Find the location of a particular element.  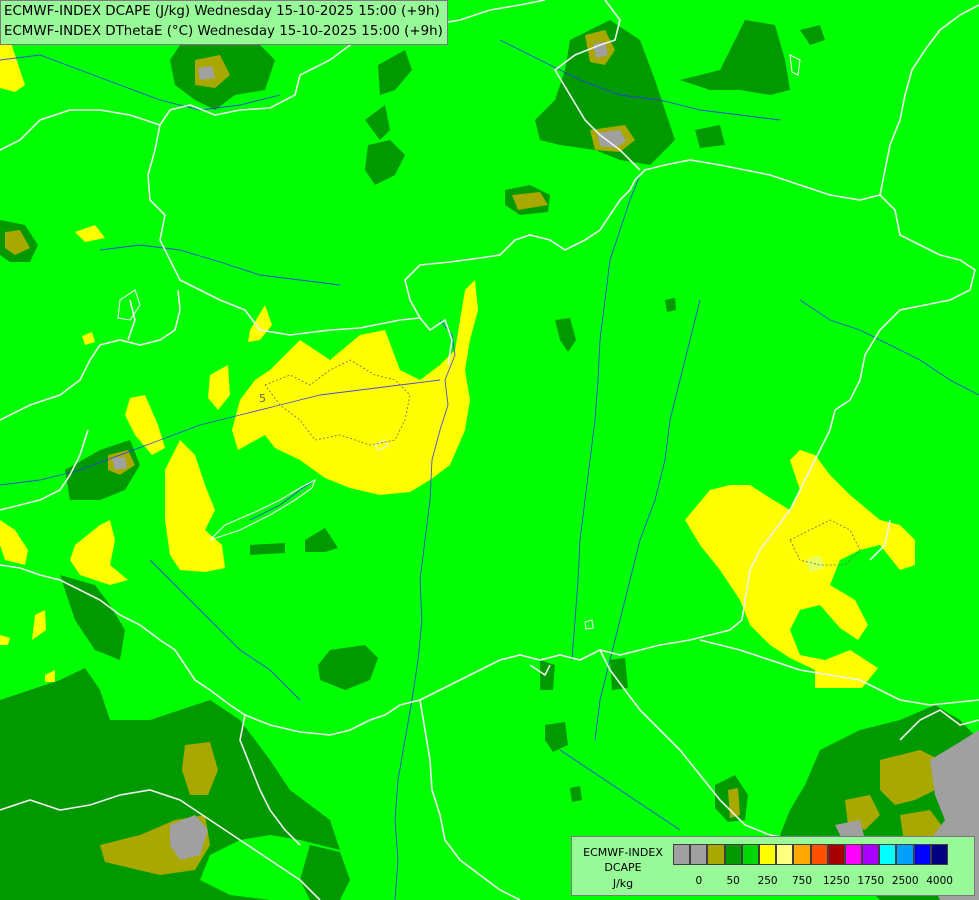

legend-product: ECMWF-INDEX is located at coordinates (623, 852).